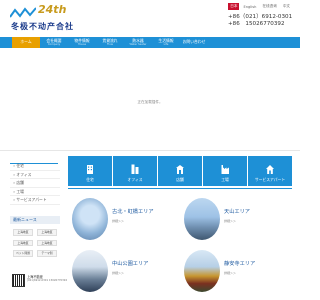 This screenshot has height=300, width=320. Describe the element at coordinates (54, 42) in the screenshot. I see `nav-item-company: 会社概要 Company` at that location.